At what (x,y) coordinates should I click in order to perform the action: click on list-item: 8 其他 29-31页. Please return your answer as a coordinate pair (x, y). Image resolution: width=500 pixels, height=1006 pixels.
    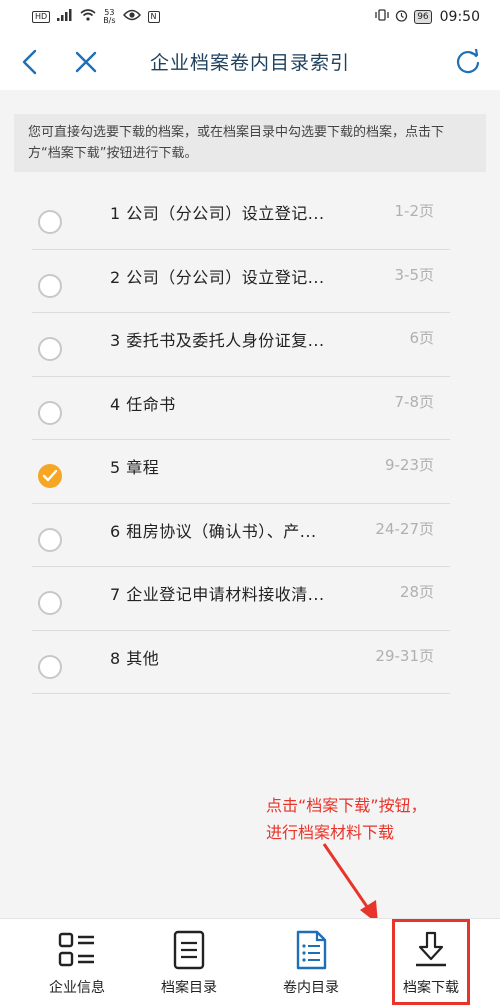
    Looking at the image, I should click on (250, 662).